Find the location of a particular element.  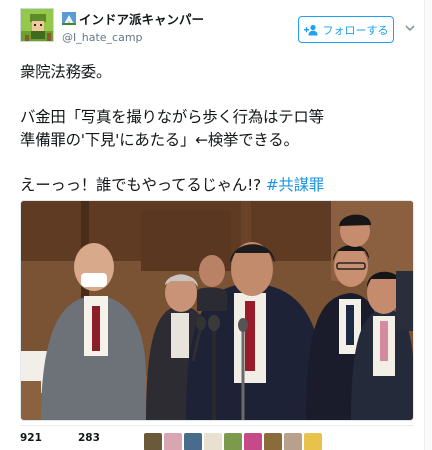

follow-button-label: フォローする is located at coordinates (355, 30).